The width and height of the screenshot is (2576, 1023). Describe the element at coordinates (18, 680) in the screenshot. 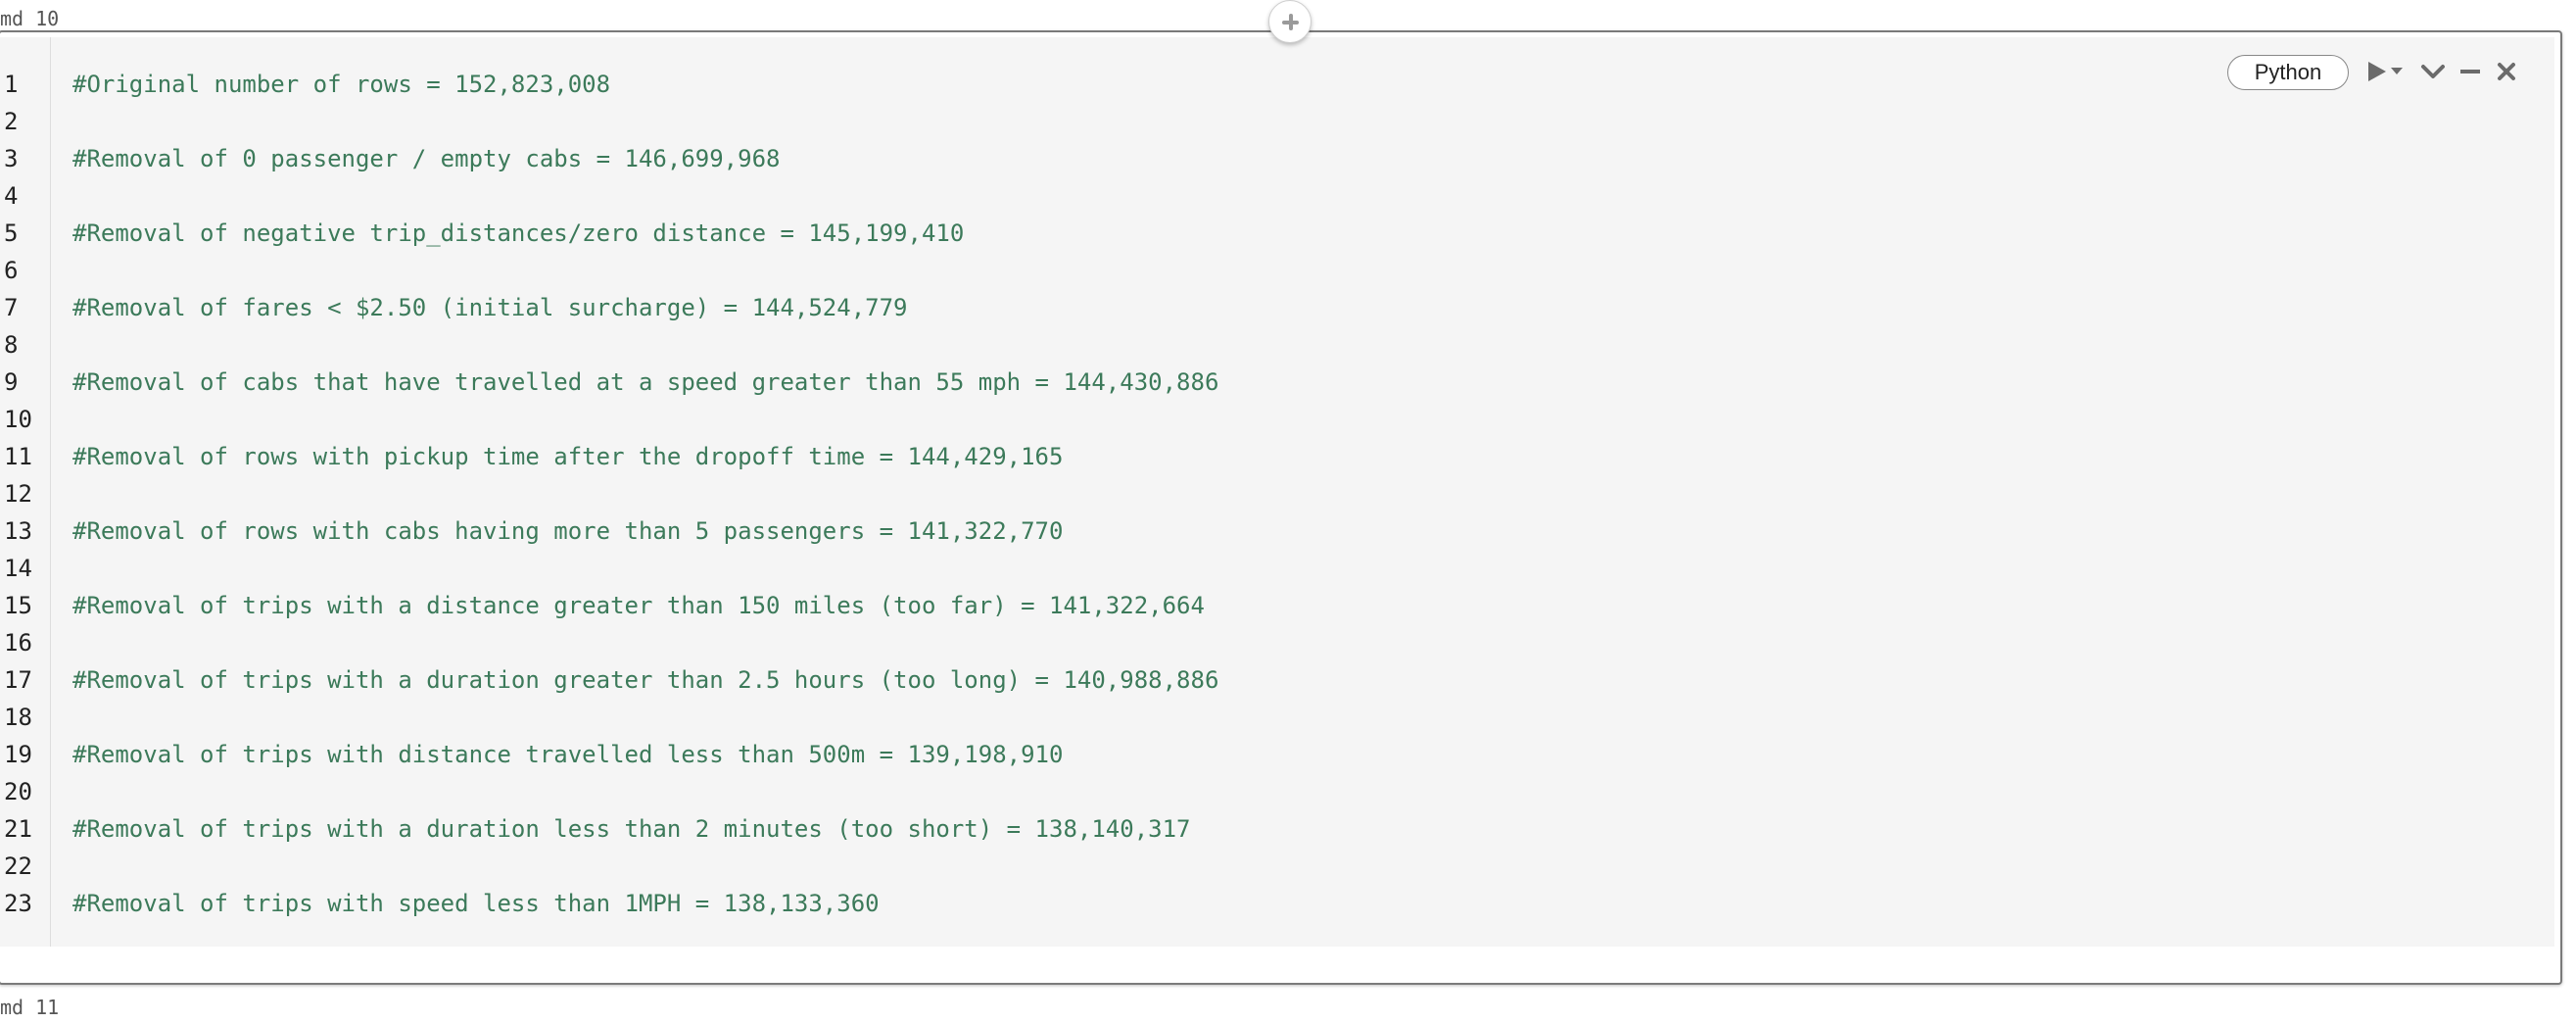

I see `line-number: 17` at that location.